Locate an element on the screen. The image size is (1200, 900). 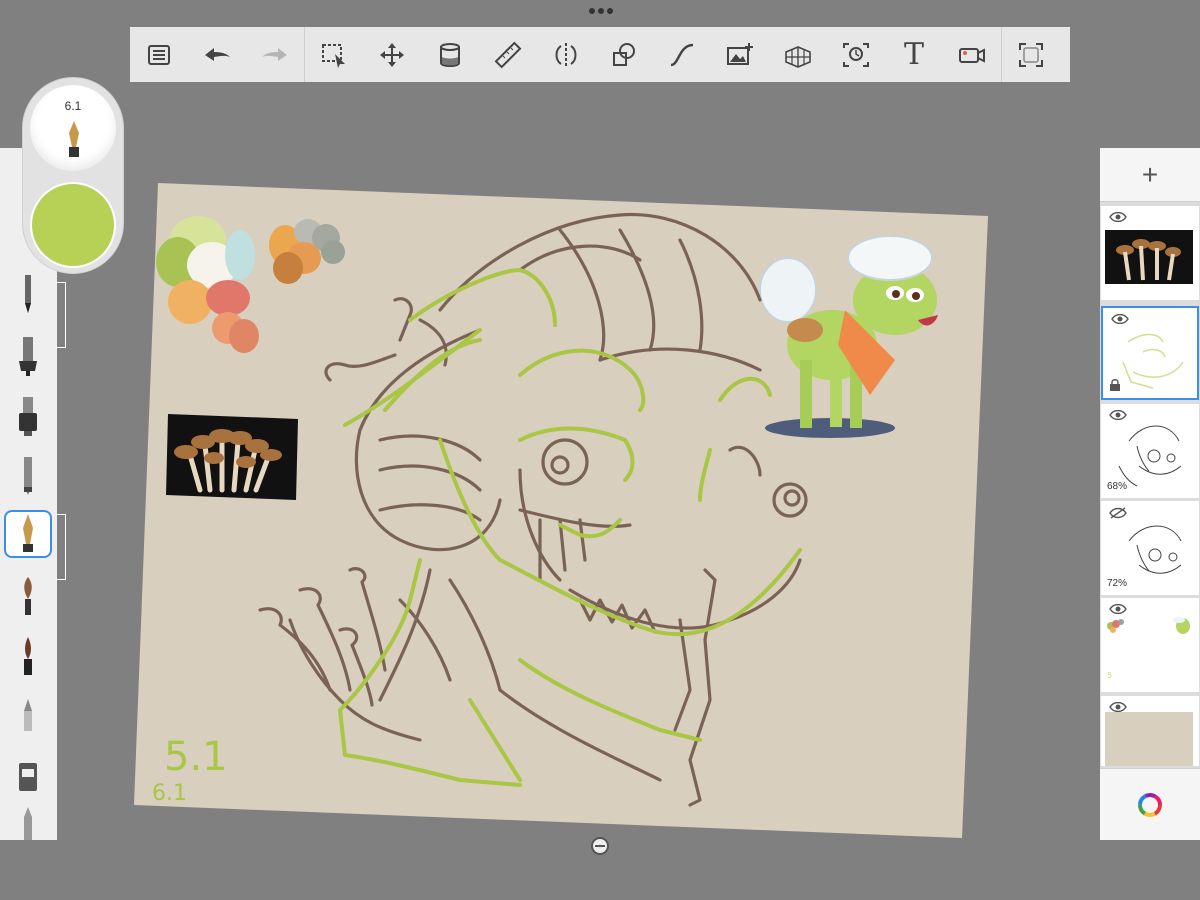
layer-opacity: 68% is located at coordinates (1117, 486).